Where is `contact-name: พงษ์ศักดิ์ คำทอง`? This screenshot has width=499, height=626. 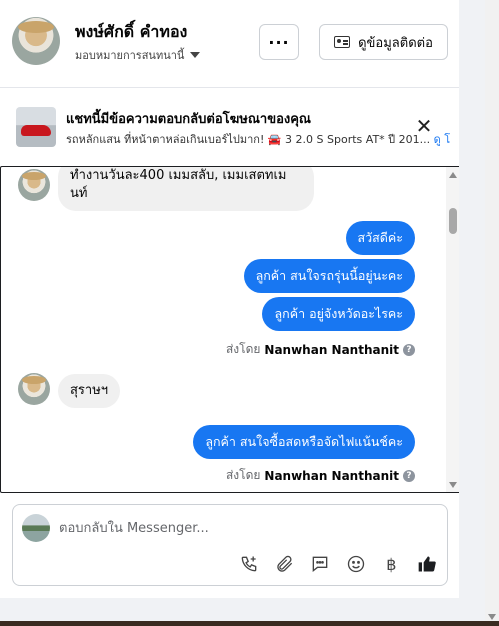
contact-name: พงษ์ศักดิ์ คำทอง is located at coordinates (131, 32).